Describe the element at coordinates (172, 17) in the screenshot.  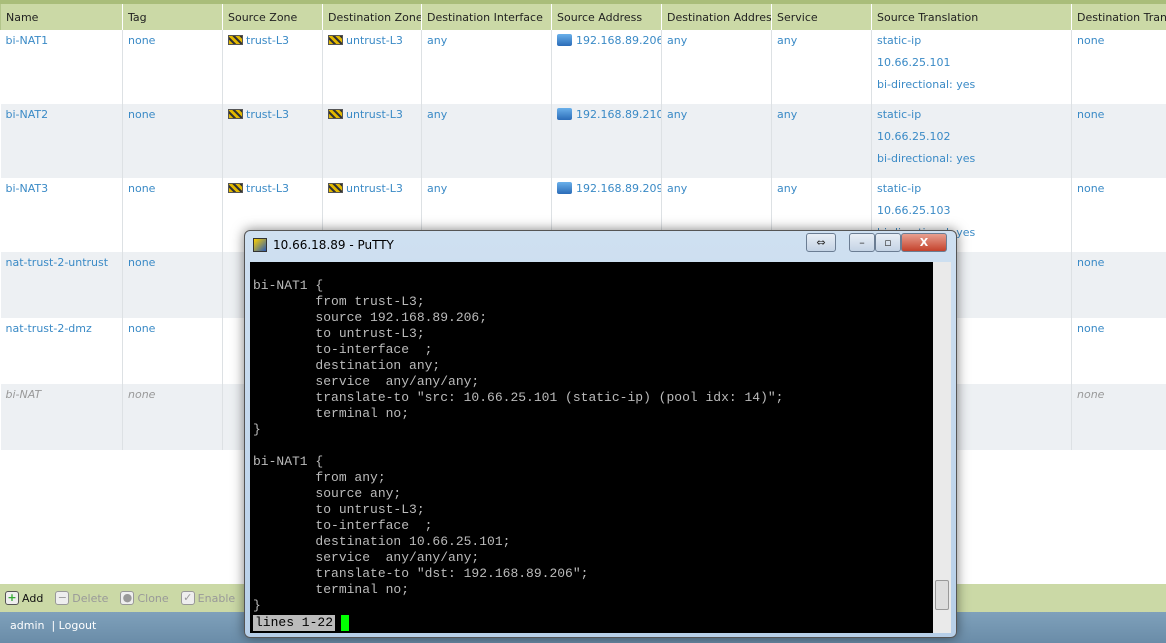
I see `column-header: Tag` at that location.